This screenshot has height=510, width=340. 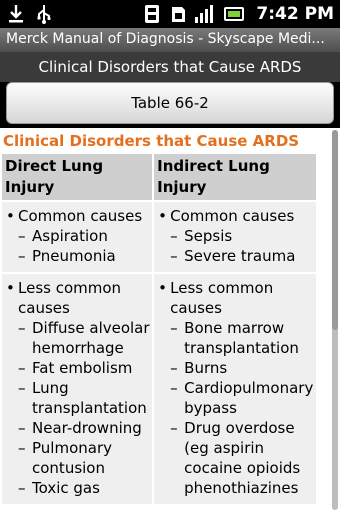 I want to click on data-icon, so click(x=152, y=14).